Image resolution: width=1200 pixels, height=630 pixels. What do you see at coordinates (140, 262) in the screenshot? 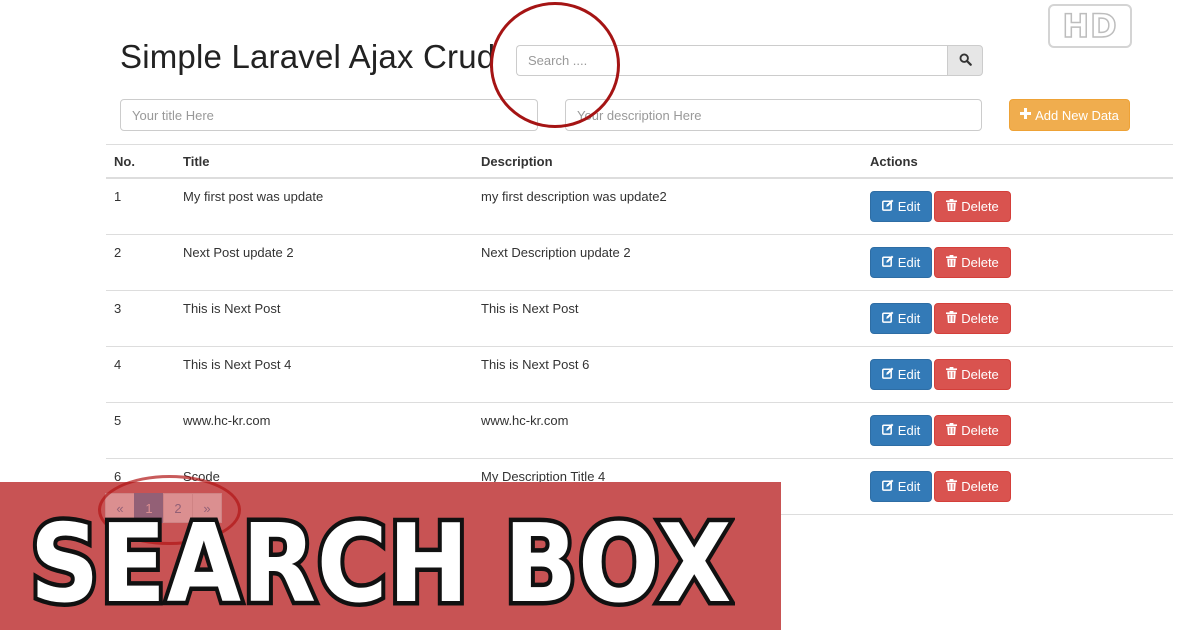
I see `row-no: 2` at bounding box center [140, 262].